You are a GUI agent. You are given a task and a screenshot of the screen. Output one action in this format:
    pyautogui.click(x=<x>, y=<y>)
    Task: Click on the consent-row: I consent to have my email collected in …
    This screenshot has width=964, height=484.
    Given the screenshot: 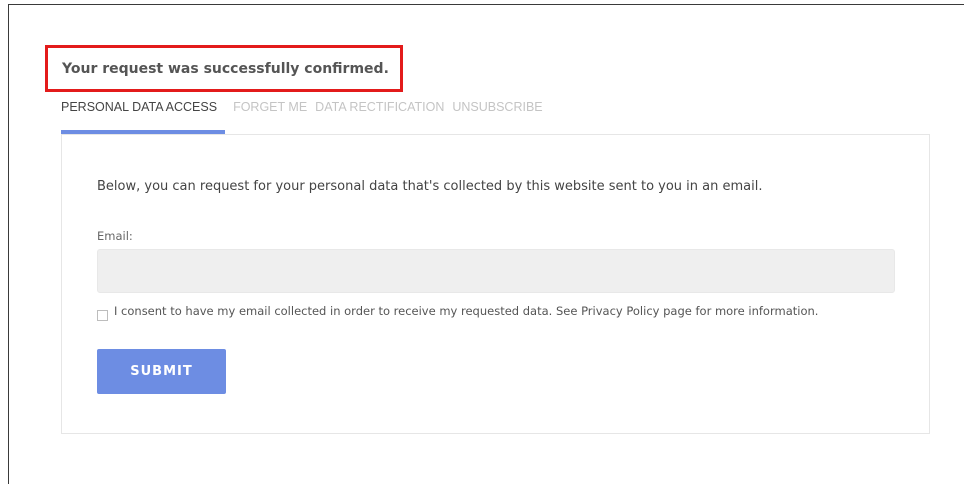 What is the action you would take?
    pyautogui.click(x=492, y=313)
    